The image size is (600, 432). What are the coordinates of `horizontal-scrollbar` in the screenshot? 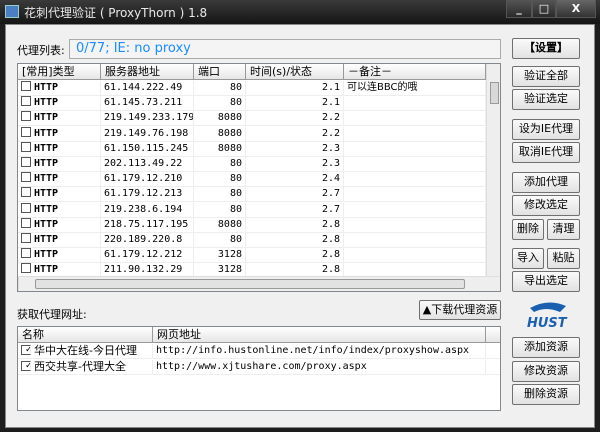 It's located at (259, 283).